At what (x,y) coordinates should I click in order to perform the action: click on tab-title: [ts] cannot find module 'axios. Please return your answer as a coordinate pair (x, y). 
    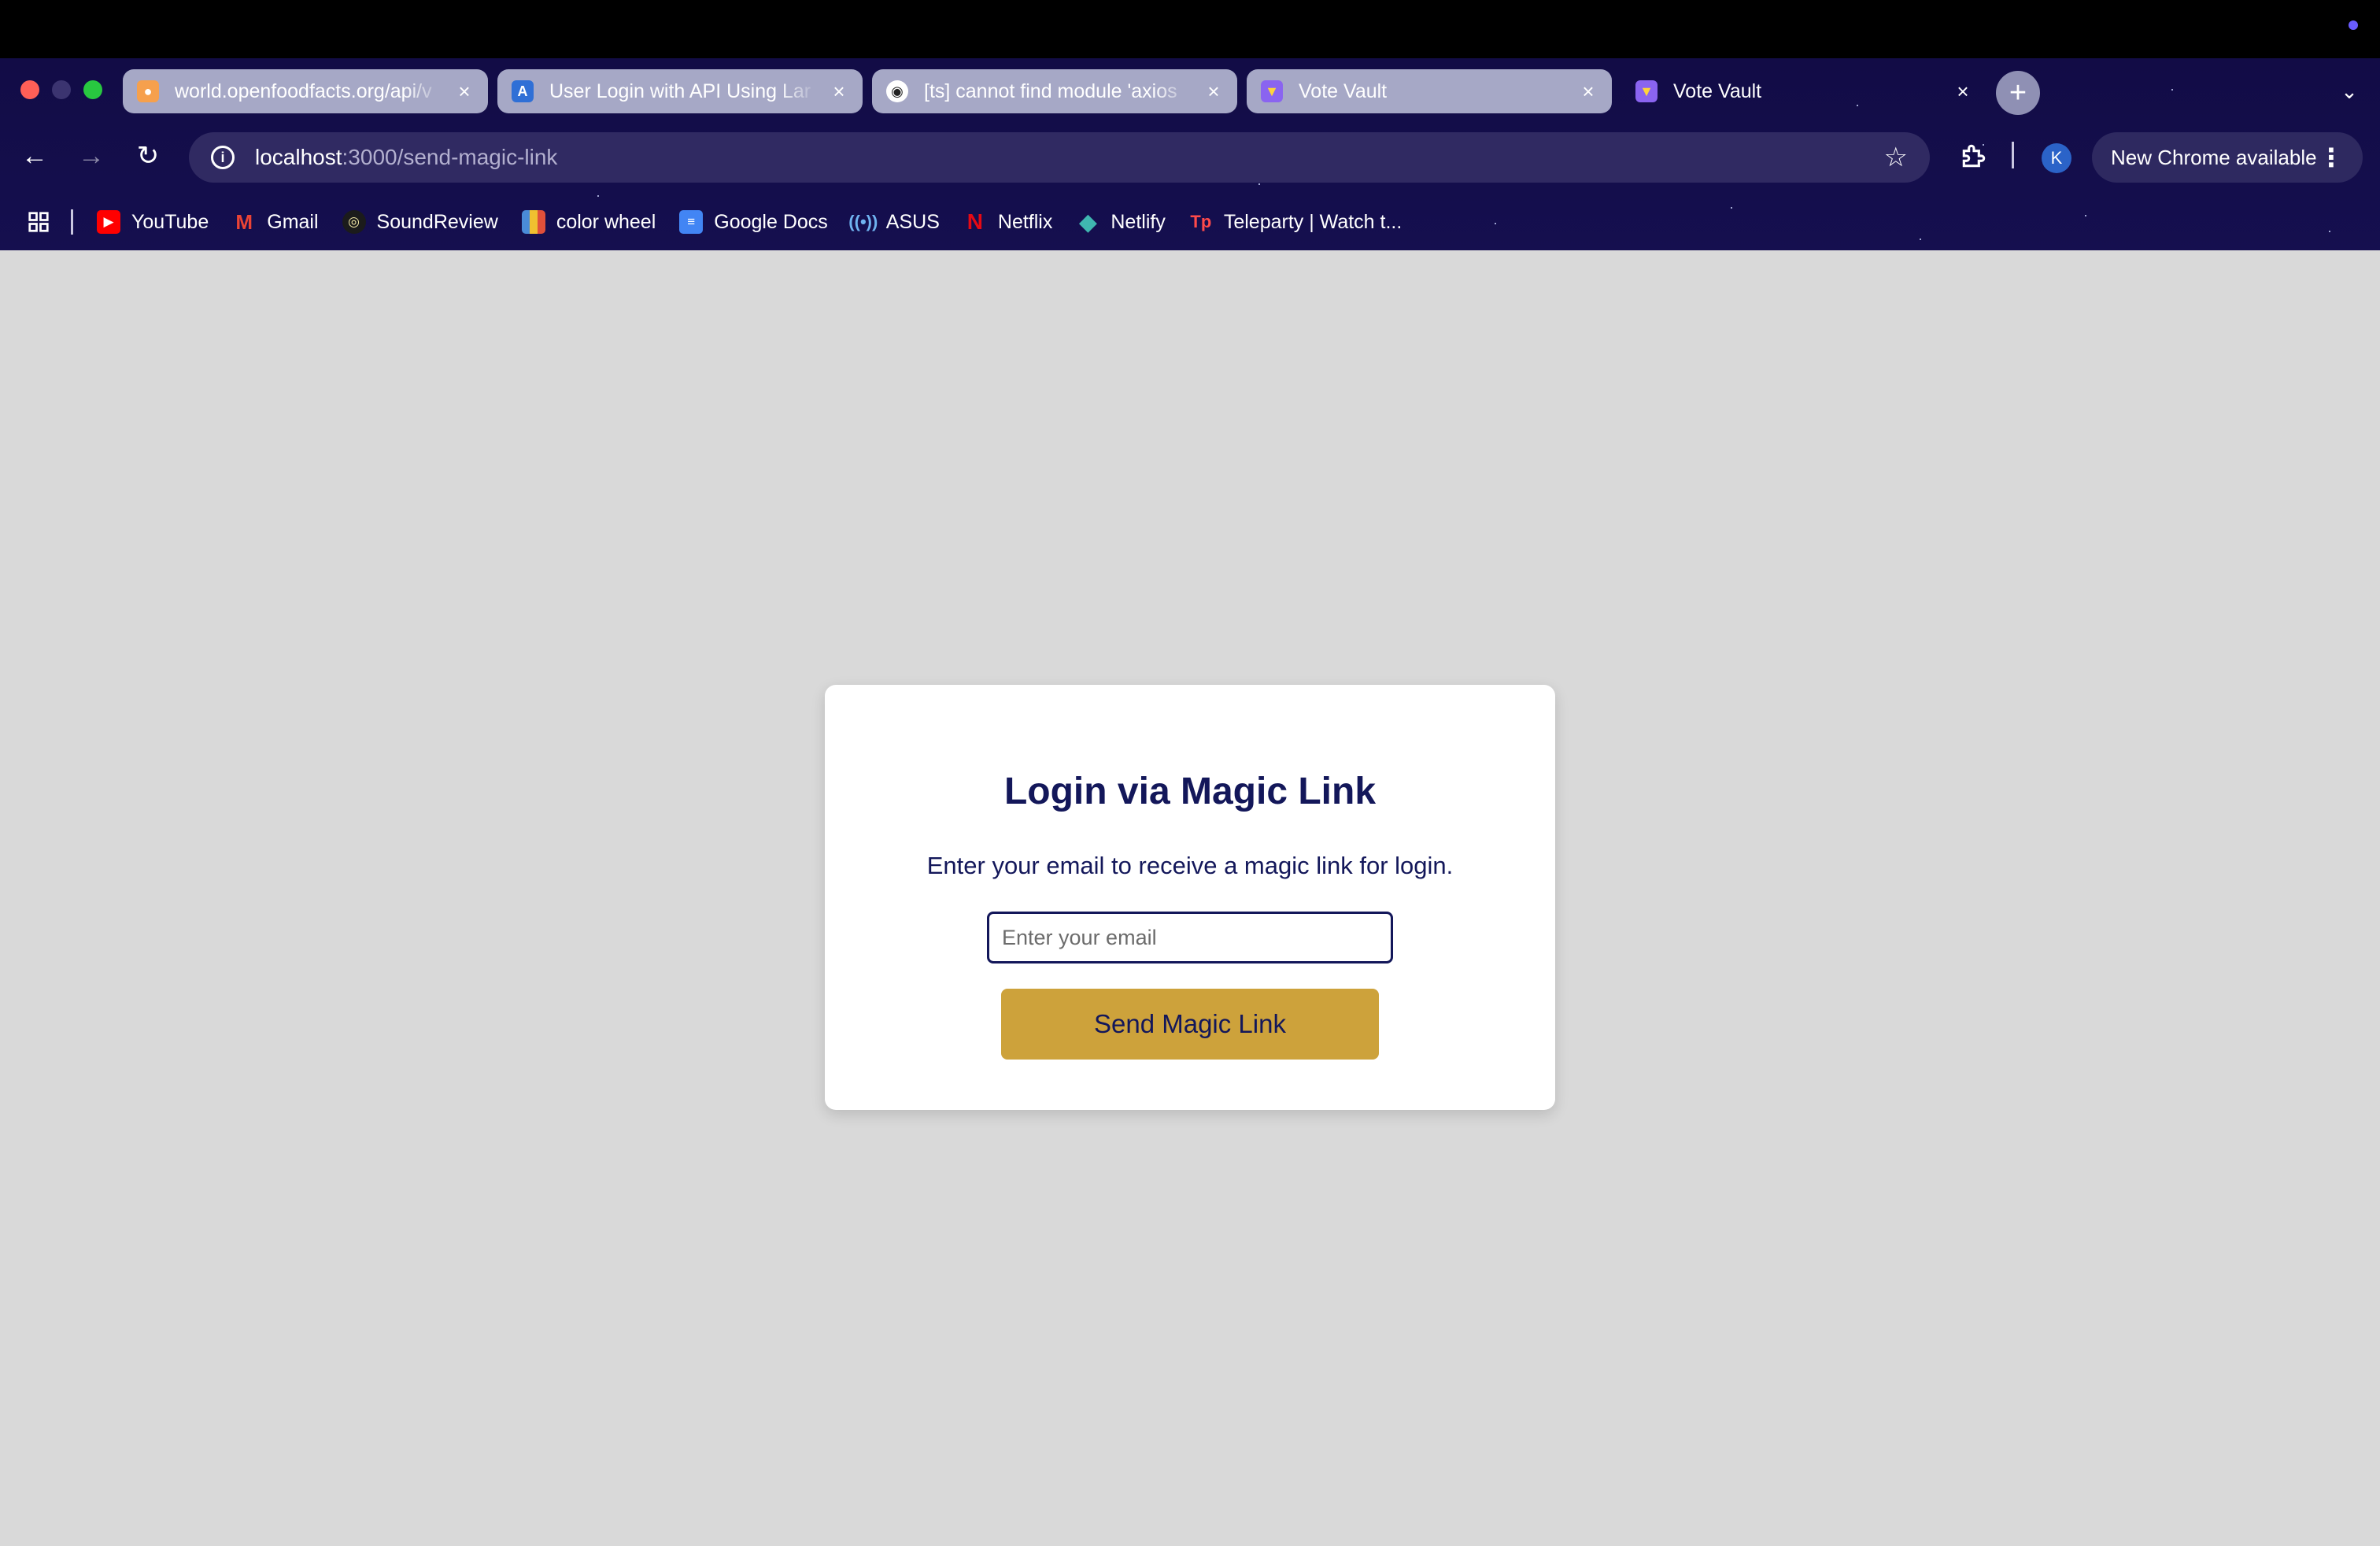
    Looking at the image, I should click on (1050, 91).